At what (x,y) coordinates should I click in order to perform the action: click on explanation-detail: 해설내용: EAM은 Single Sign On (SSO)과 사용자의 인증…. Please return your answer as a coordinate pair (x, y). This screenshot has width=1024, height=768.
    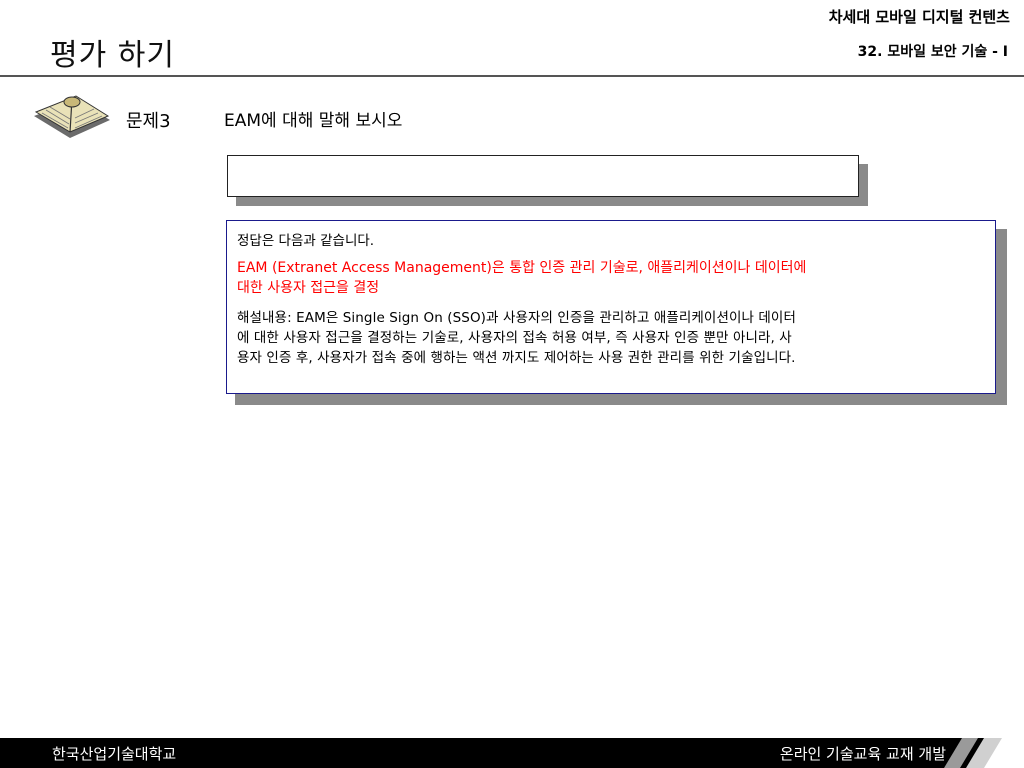
    Looking at the image, I should click on (611, 338).